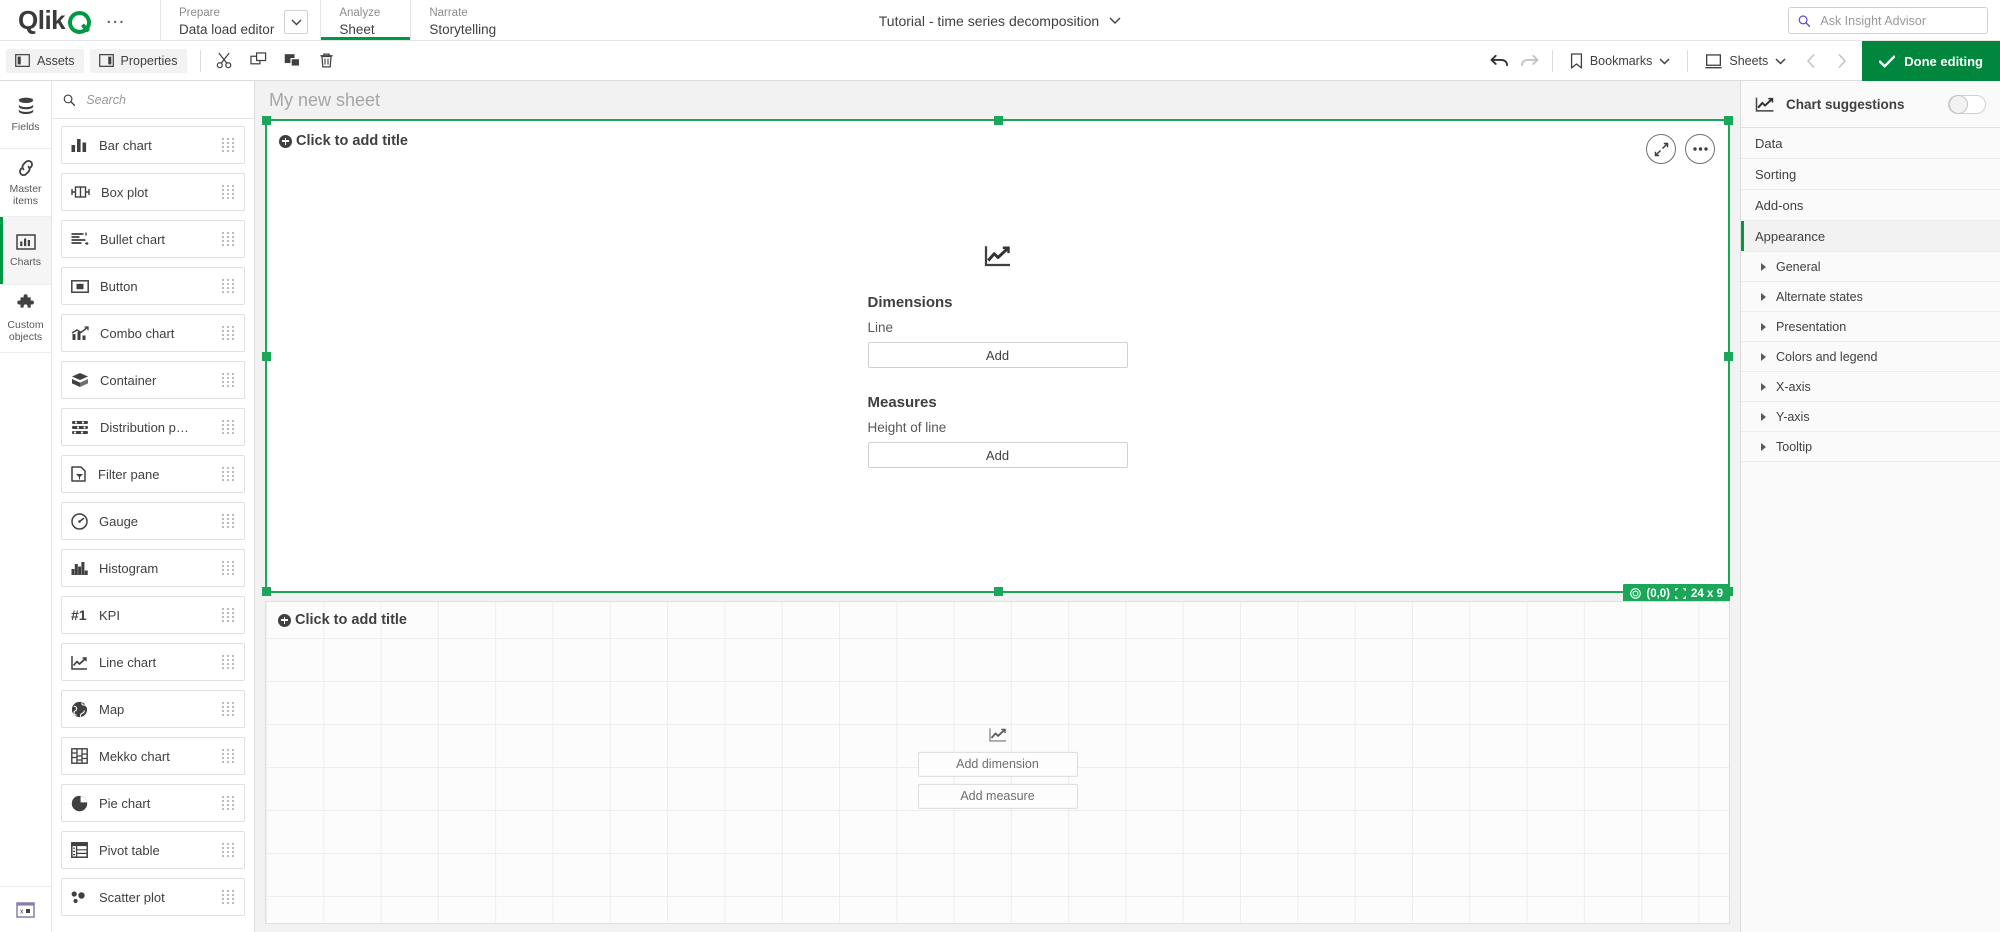 The image size is (2000, 932). What do you see at coordinates (336, 615) in the screenshot?
I see `second-chart-title-placeholder: Click to add title` at bounding box center [336, 615].